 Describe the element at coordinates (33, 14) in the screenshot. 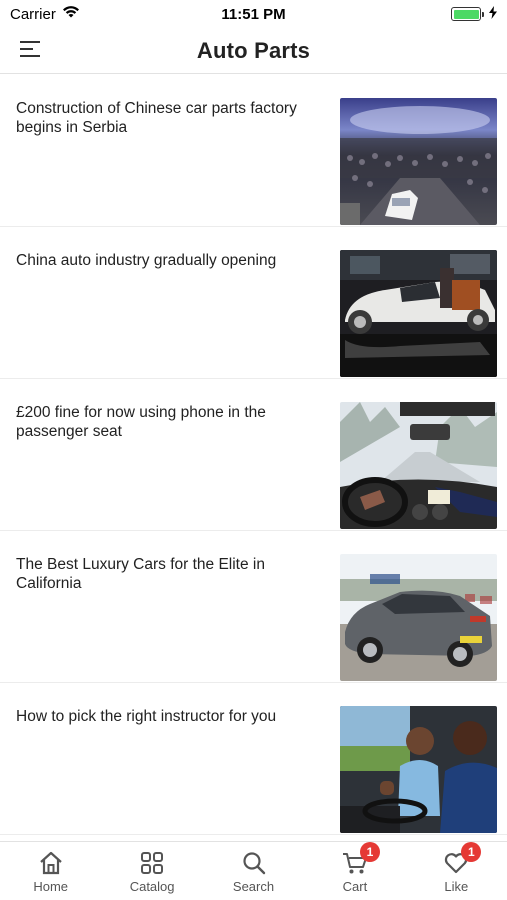

I see `carrier-label: Carrier` at that location.